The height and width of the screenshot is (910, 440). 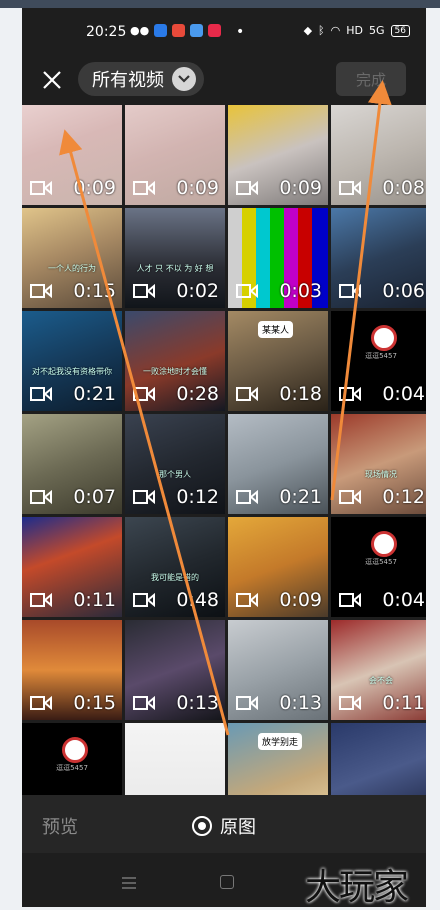 I want to click on video-thumbnail: 人才 只 不以 为 好 想 0:02, so click(x=175, y=258).